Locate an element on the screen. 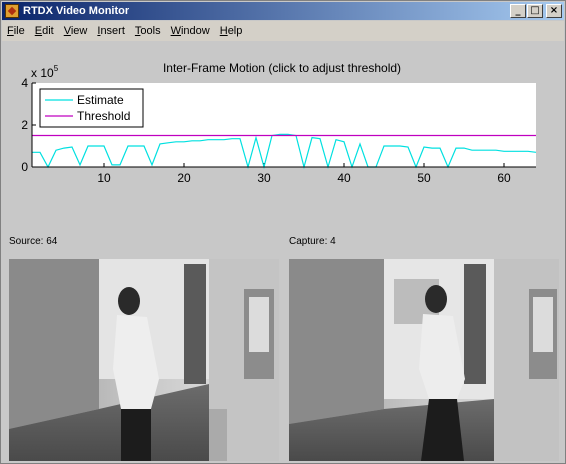 The image size is (566, 464). y-tick-label: 2 is located at coordinates (24, 125).